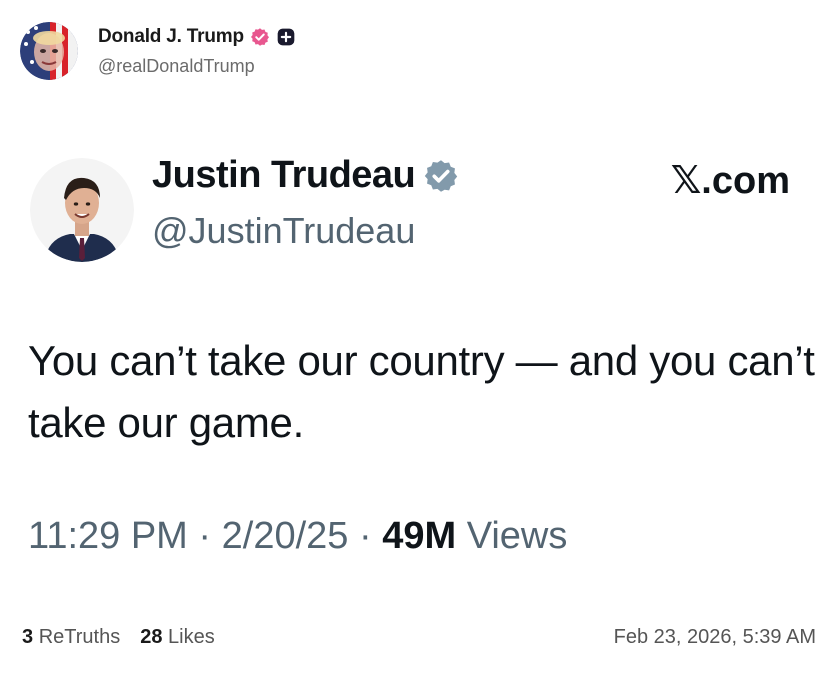 The image size is (840, 680). What do you see at coordinates (191, 637) in the screenshot?
I see `likes-label: Likes` at bounding box center [191, 637].